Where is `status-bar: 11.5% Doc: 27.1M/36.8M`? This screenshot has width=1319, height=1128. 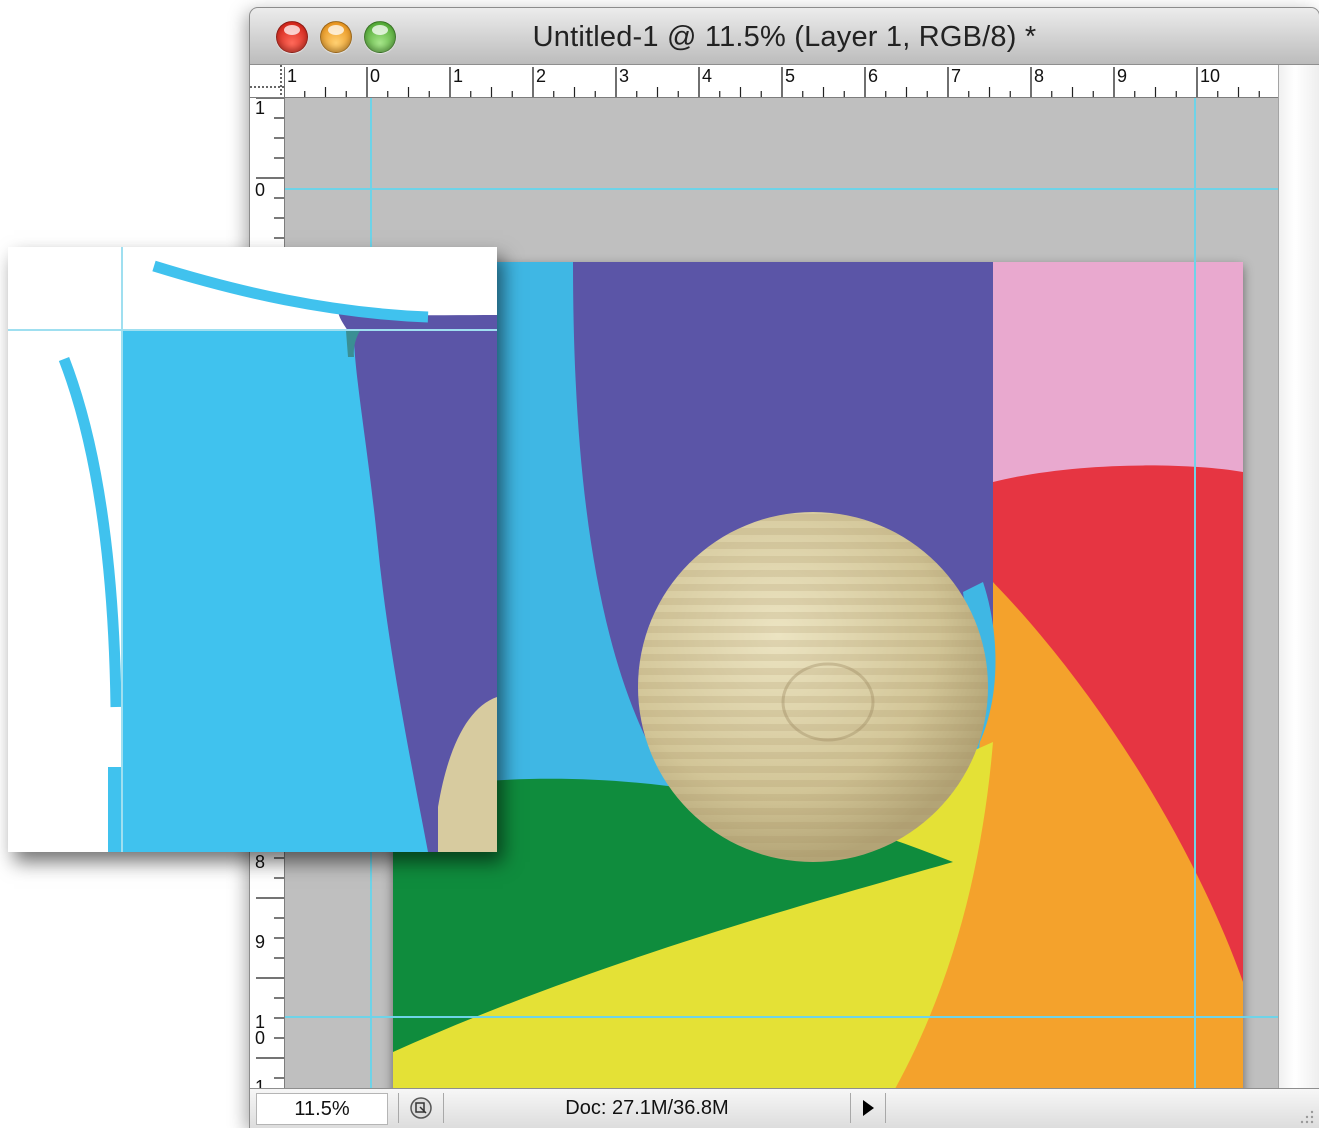
status-bar: 11.5% Doc: 27.1M/36.8M is located at coordinates (784, 1108).